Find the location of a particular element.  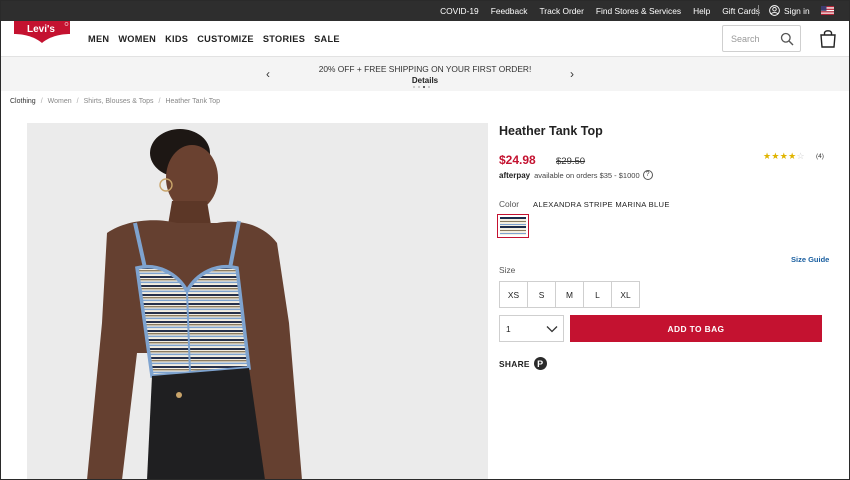

size-xs: XS is located at coordinates (513, 294).